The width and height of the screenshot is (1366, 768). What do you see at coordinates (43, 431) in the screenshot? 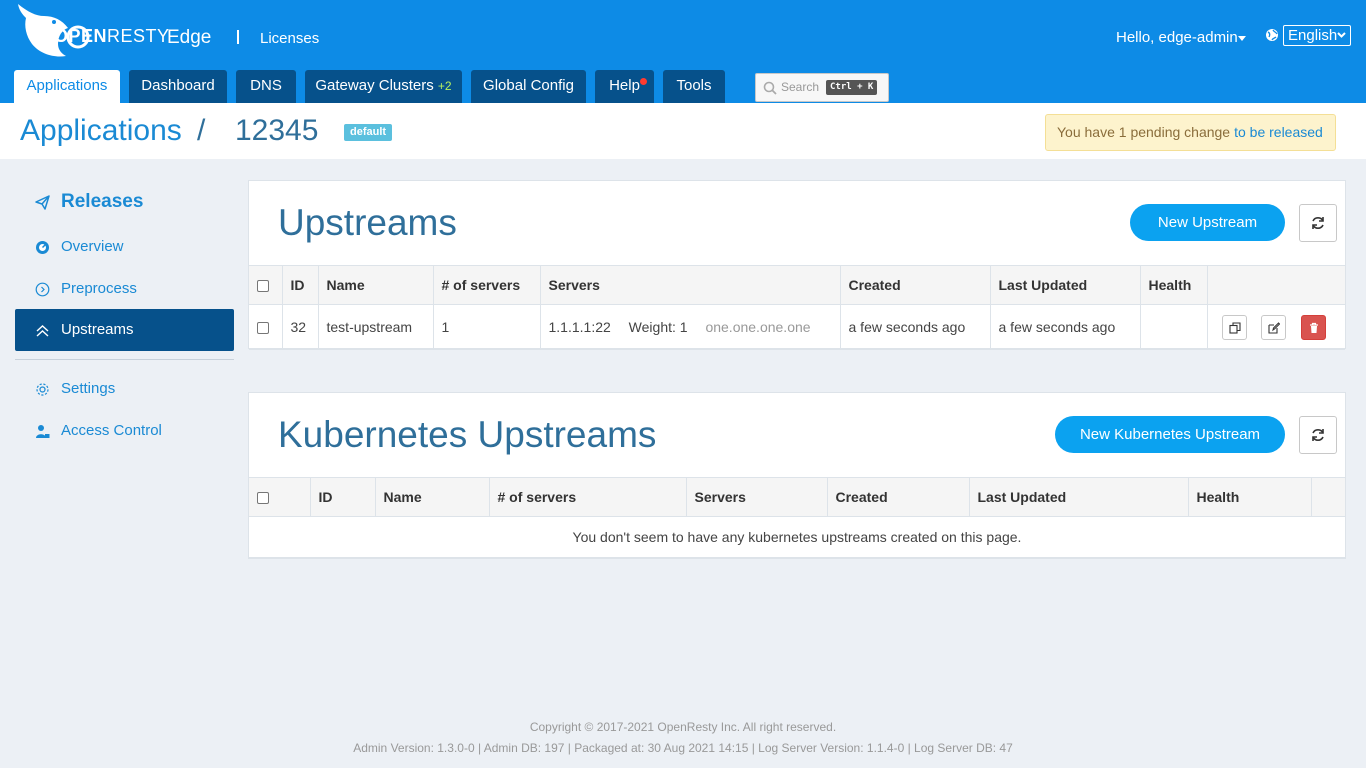
I see `user-lock-icon` at bounding box center [43, 431].